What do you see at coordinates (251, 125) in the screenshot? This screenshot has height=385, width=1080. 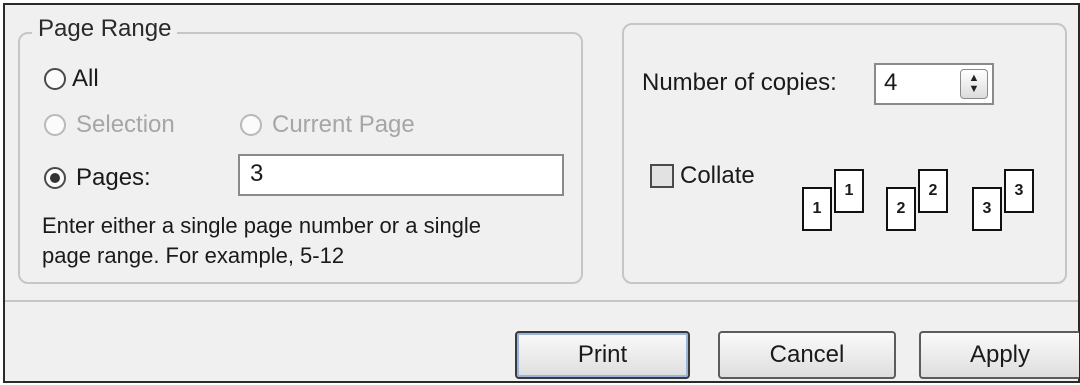 I see `current-page-radio` at bounding box center [251, 125].